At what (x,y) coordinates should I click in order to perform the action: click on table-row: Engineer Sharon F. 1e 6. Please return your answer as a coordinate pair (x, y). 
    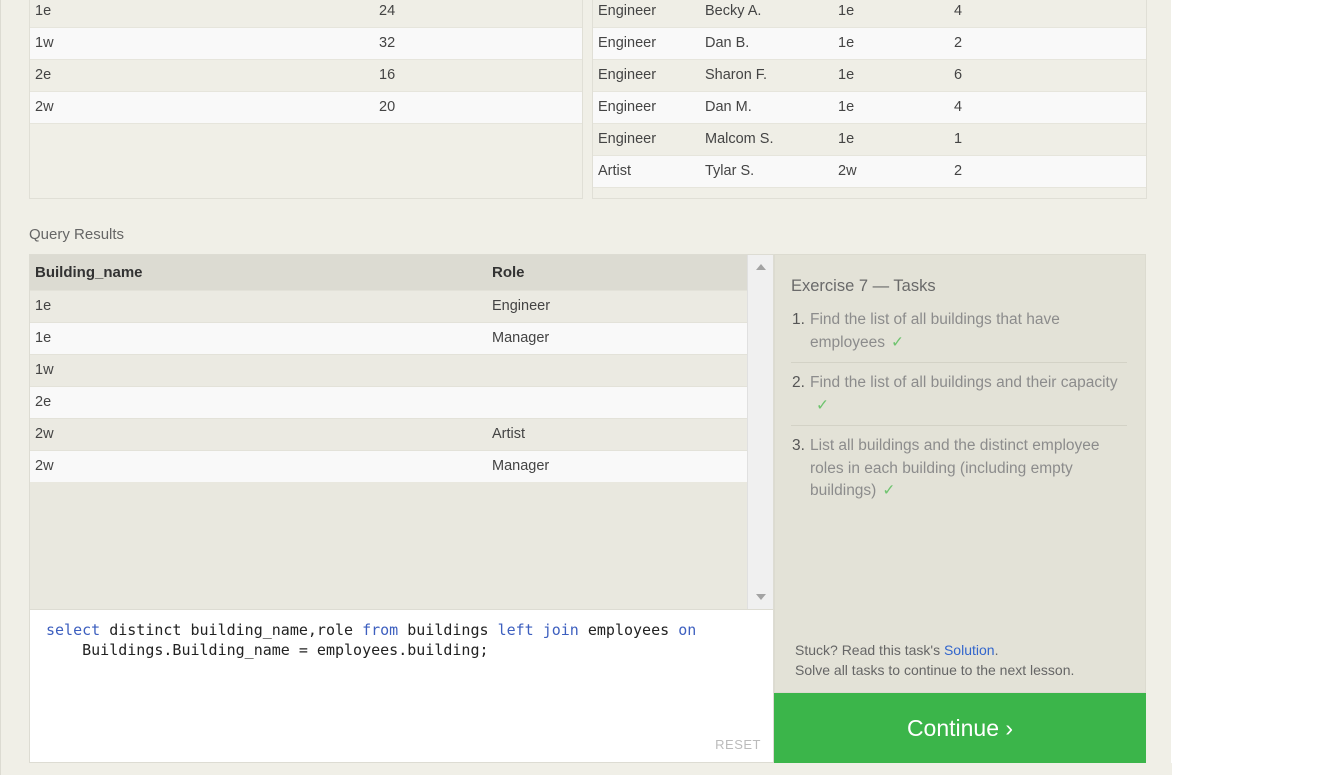
    Looking at the image, I should click on (869, 75).